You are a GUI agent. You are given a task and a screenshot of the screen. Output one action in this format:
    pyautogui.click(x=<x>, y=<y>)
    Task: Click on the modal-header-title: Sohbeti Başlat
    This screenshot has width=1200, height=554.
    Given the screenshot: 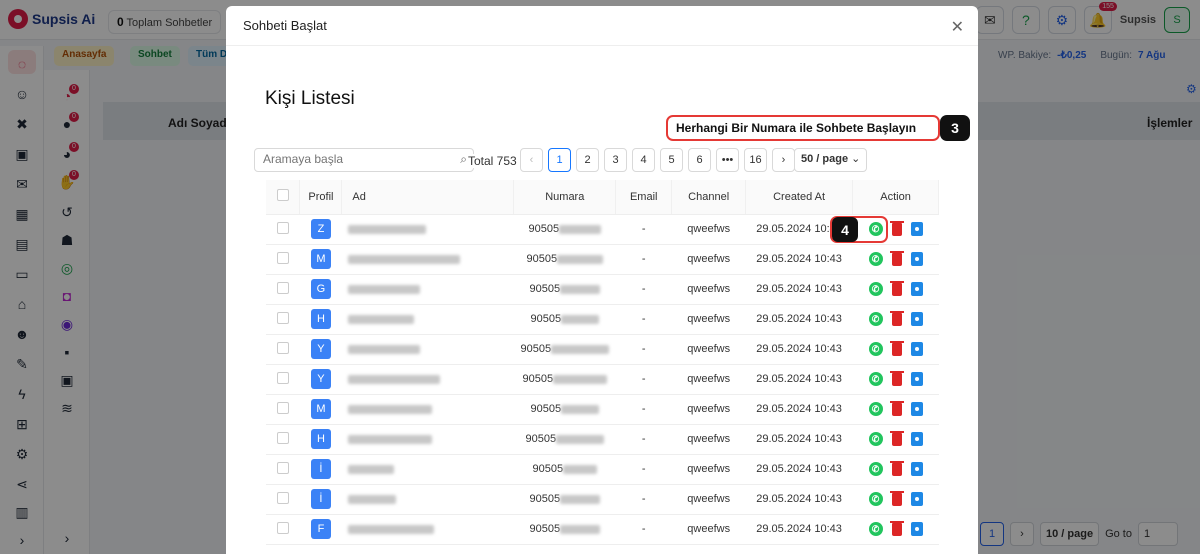 What is the action you would take?
    pyautogui.click(x=285, y=25)
    